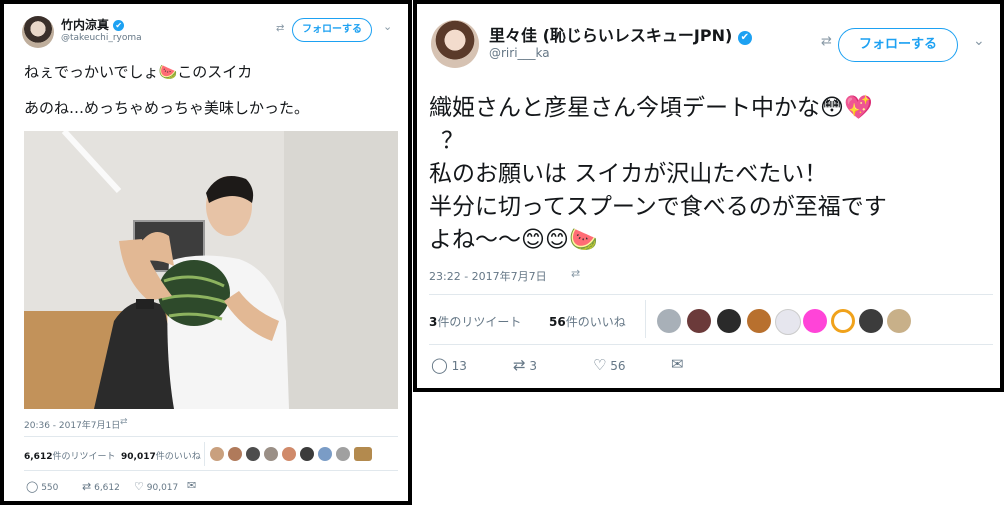 The height and width of the screenshot is (505, 1004). Describe the element at coordinates (138, 457) in the screenshot. I see `like-count: 90,017` at that location.